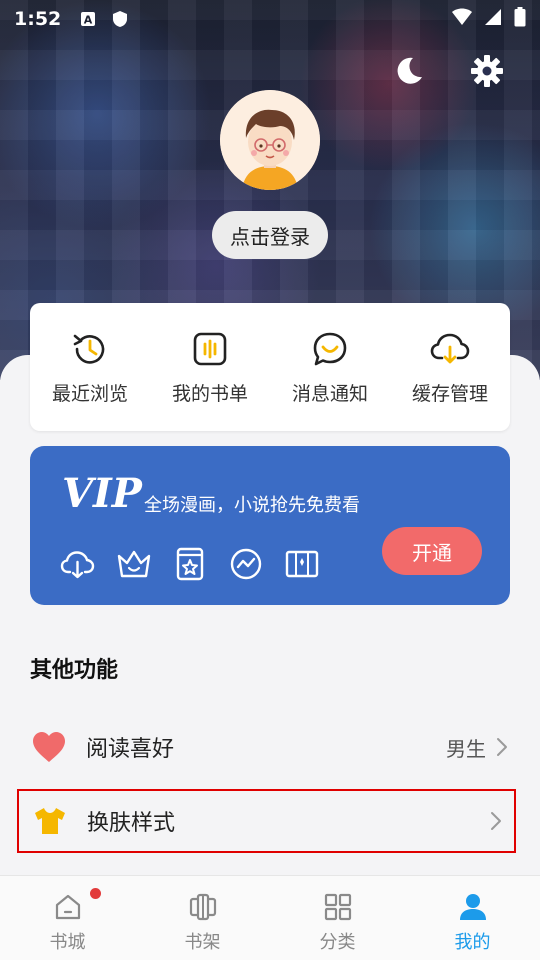  I want to click on vip-benefit-icons, so click(190, 564).